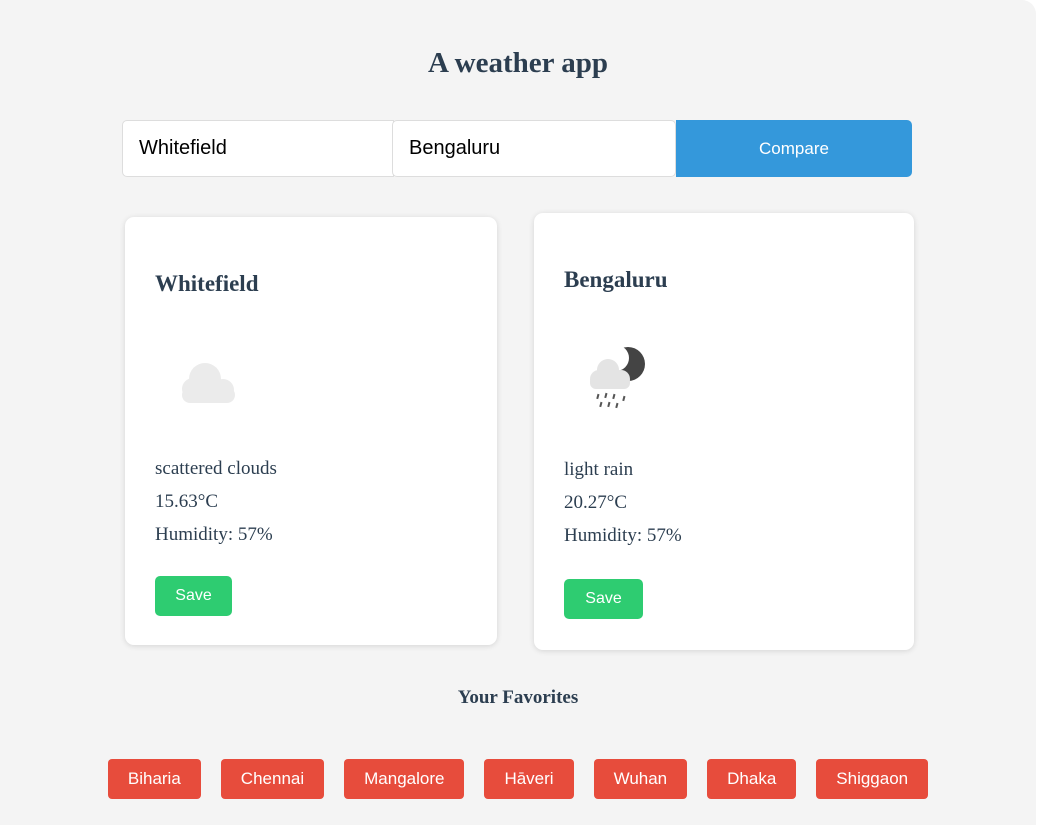 This screenshot has height=825, width=1047. Describe the element at coordinates (752, 779) in the screenshot. I see `favorite-city-button: Dhaka` at that location.